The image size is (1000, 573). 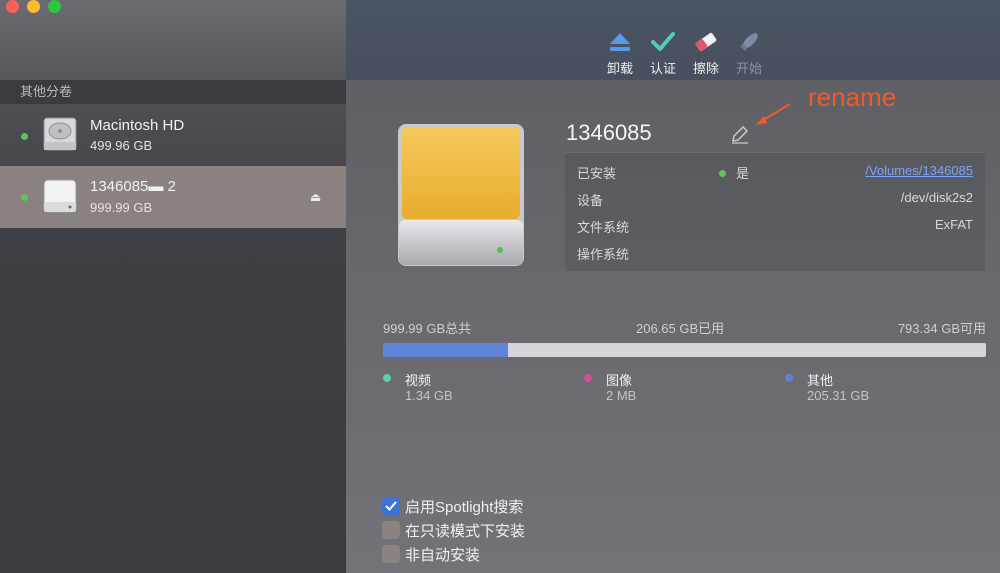 I want to click on volume-name: 1346085, so click(x=609, y=132).